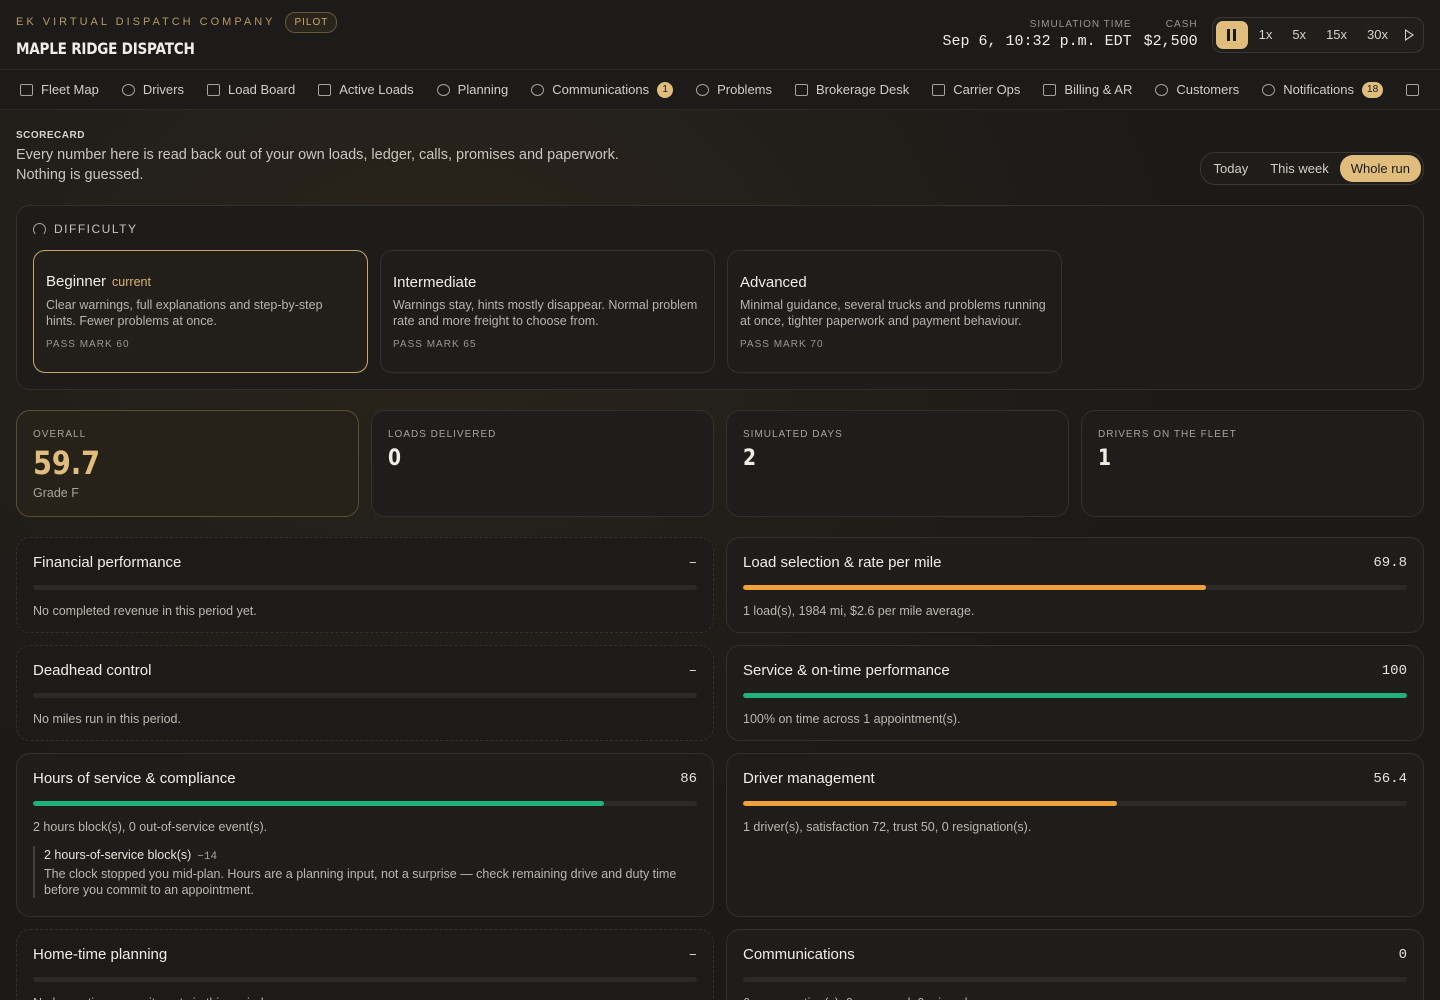 This screenshot has width=1440, height=1000. What do you see at coordinates (703, 89) in the screenshot?
I see `alert-icon` at bounding box center [703, 89].